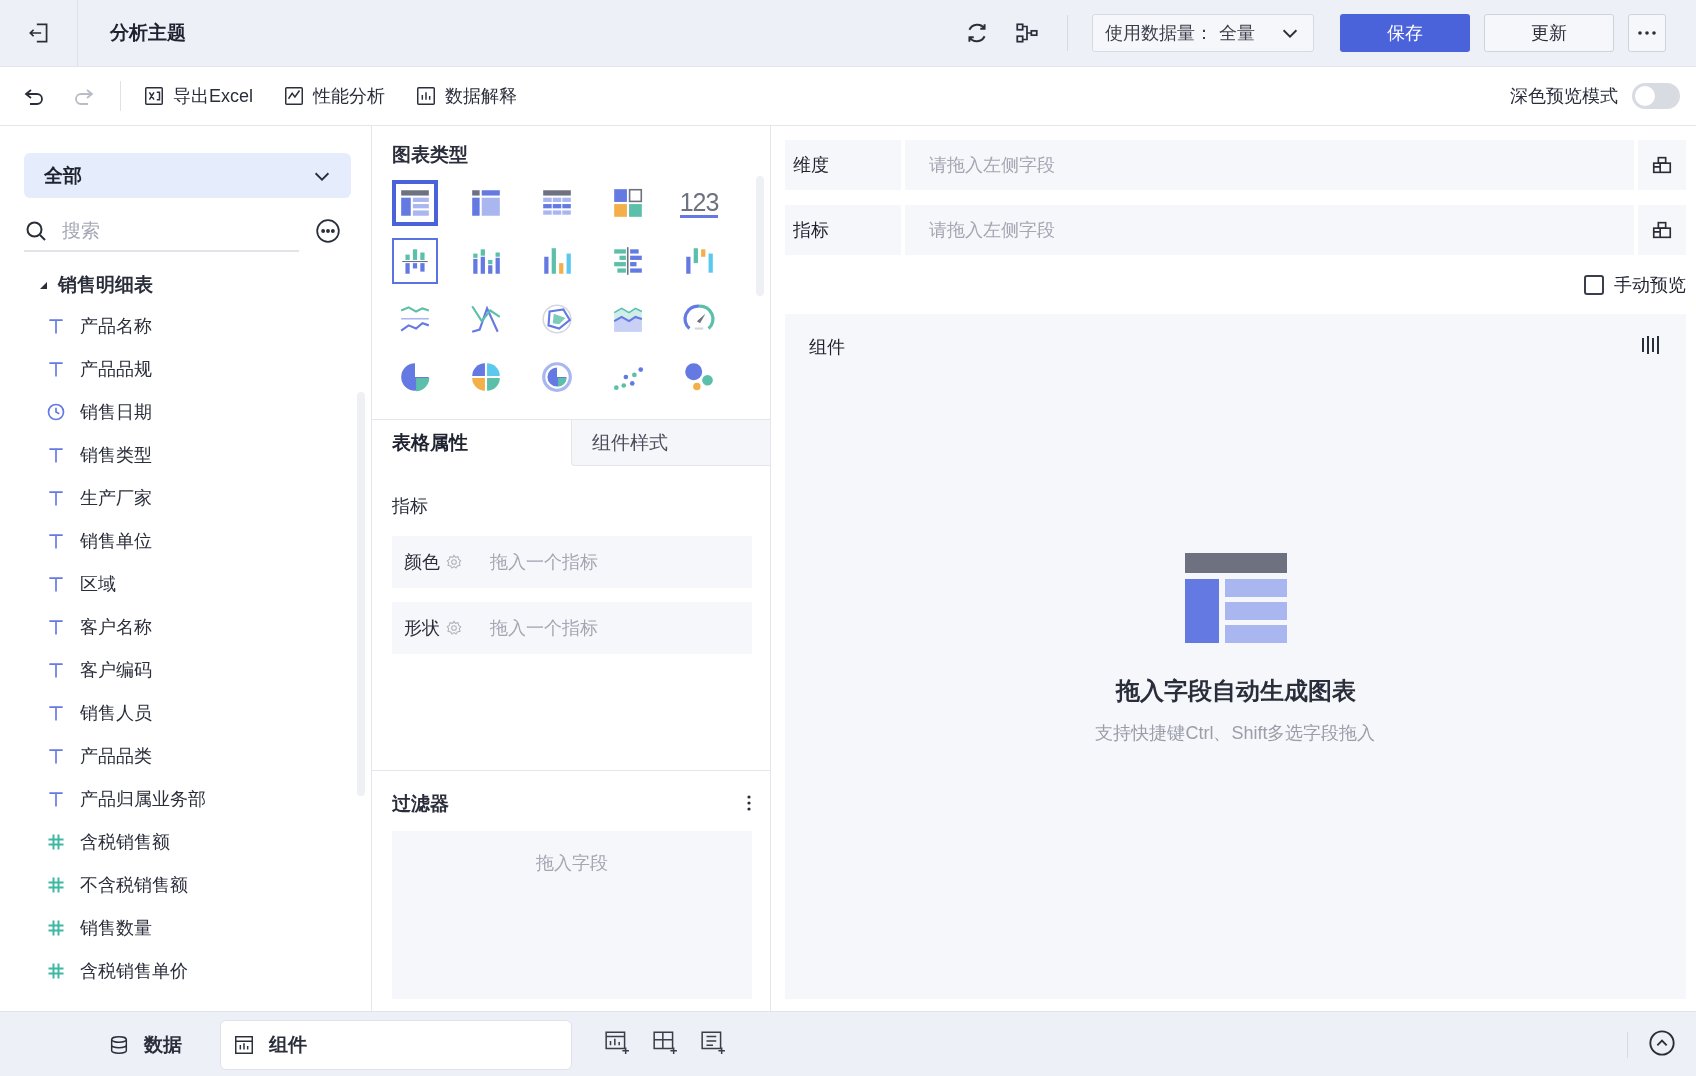  Describe the element at coordinates (187, 970) in the screenshot. I see `field-item: 含税销售单价` at that location.